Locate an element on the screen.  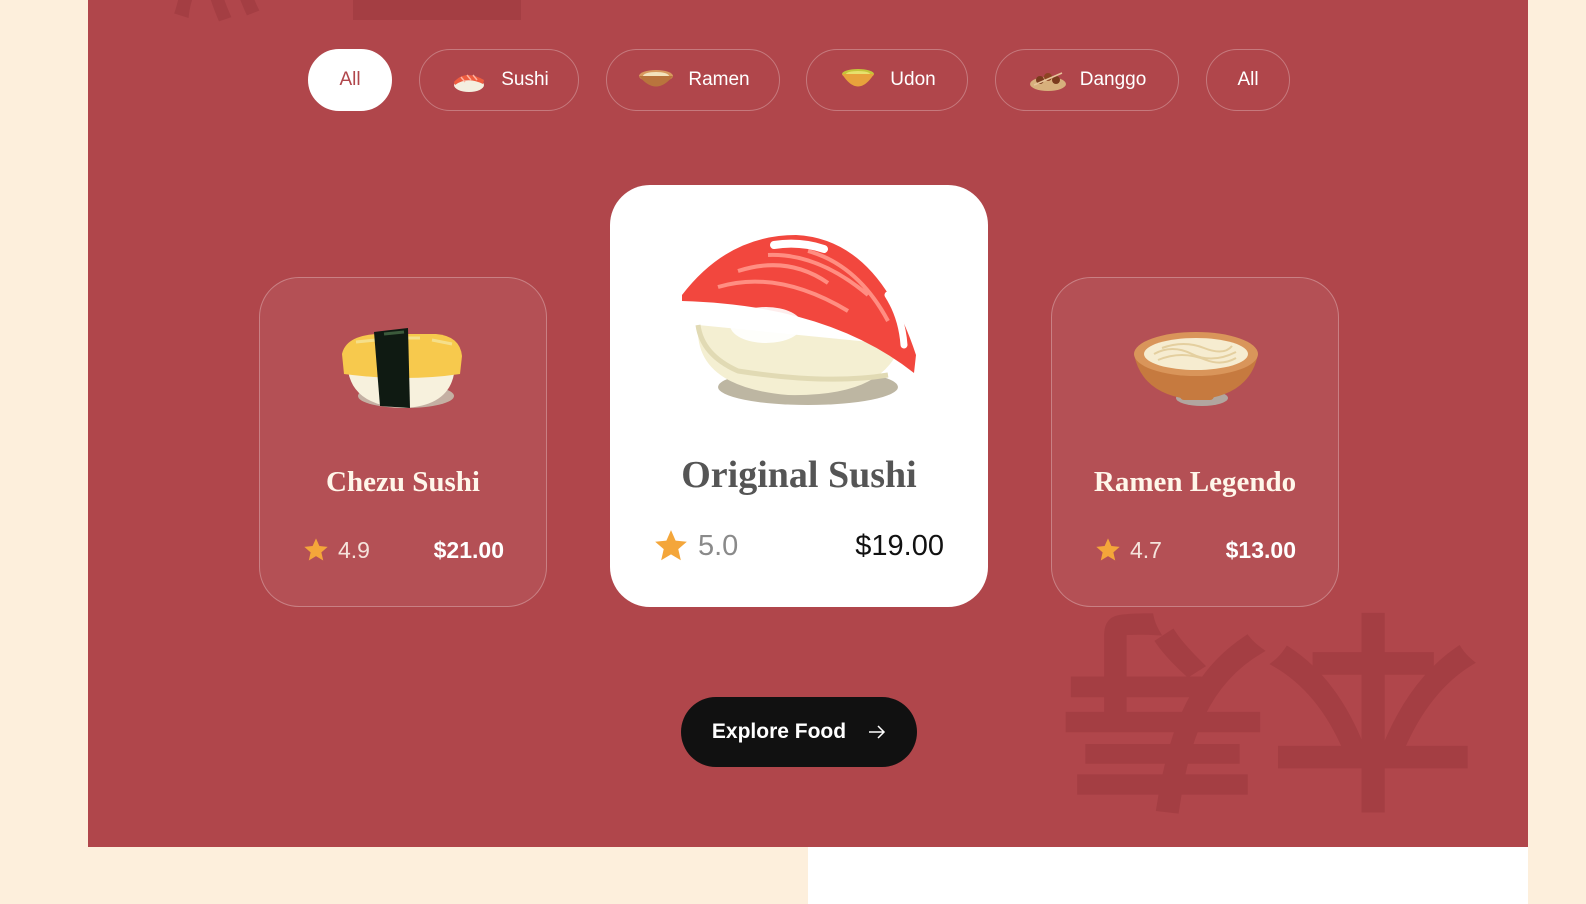
price: $13.00 is located at coordinates (1260, 549).